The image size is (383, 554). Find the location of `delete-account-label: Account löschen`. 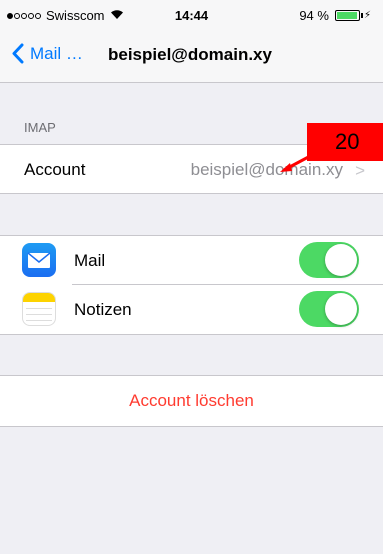

delete-account-label: Account löschen is located at coordinates (191, 400).